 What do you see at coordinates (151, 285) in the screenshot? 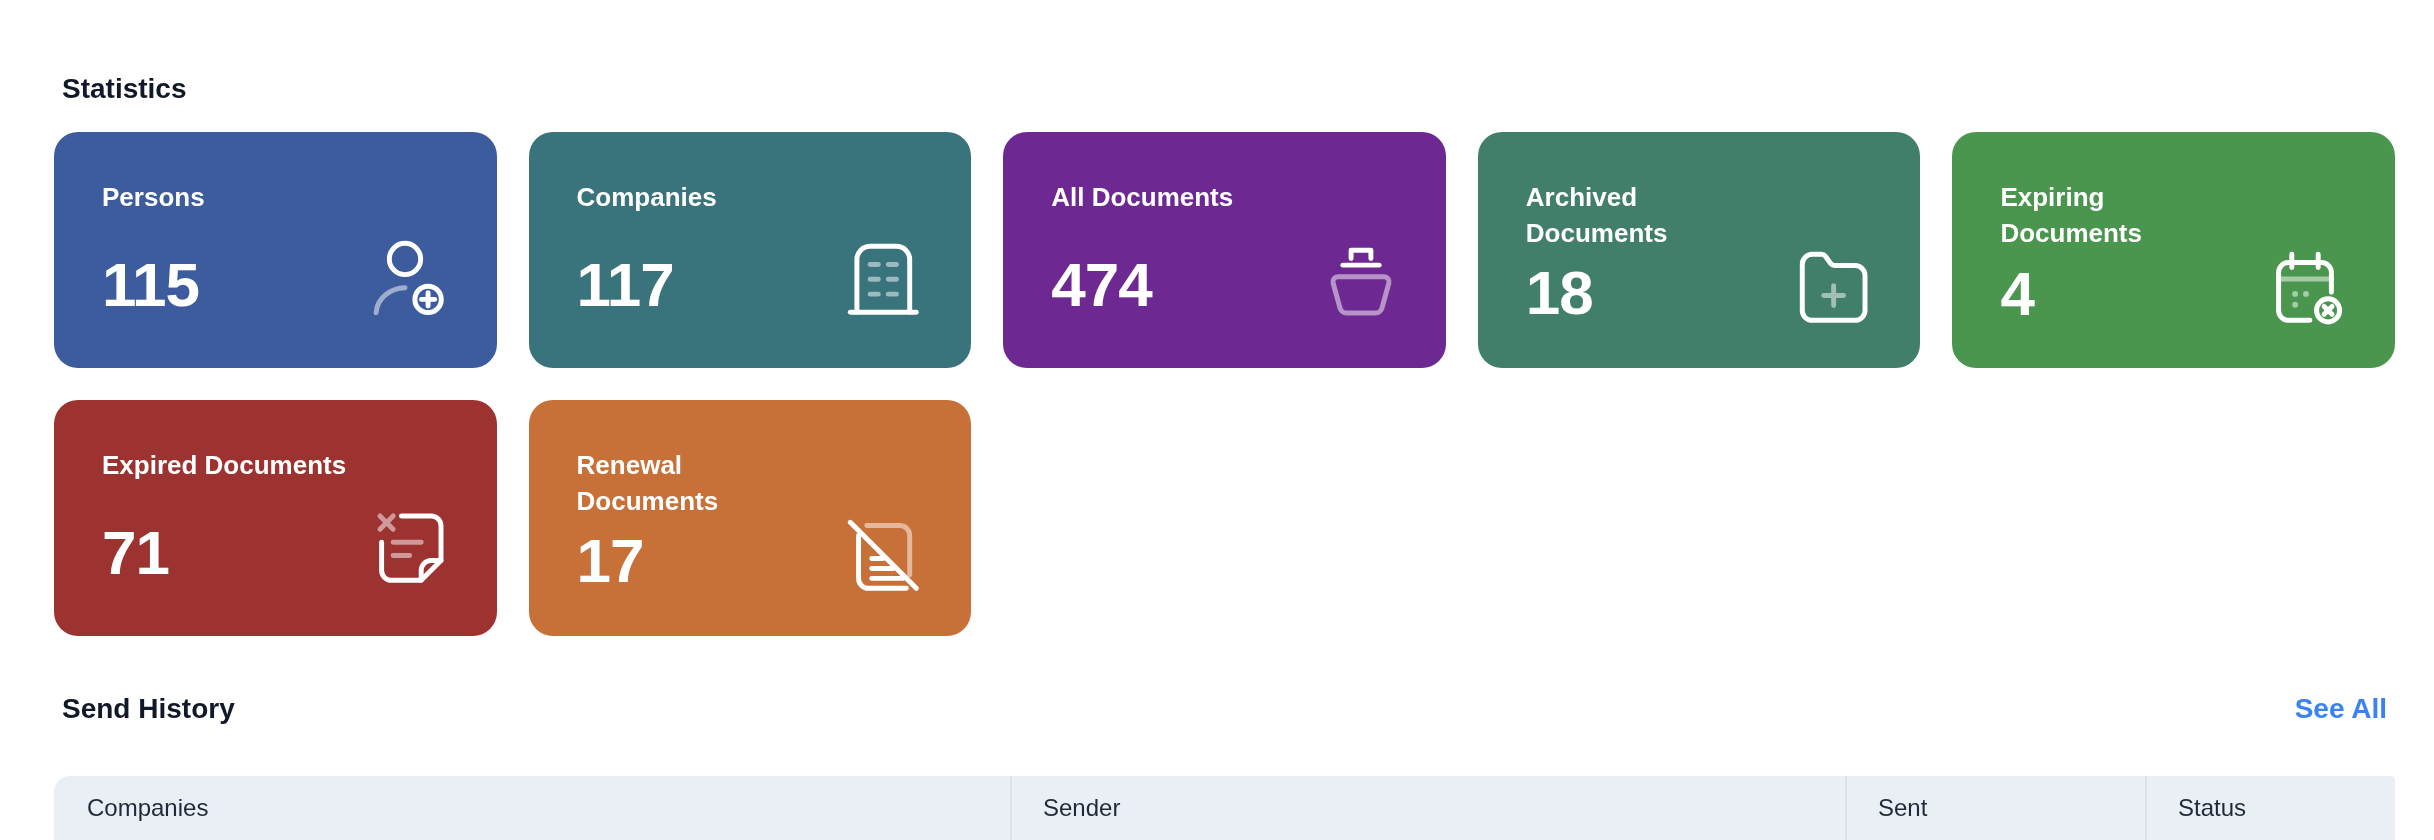
I see `stat-value: 115` at bounding box center [151, 285].